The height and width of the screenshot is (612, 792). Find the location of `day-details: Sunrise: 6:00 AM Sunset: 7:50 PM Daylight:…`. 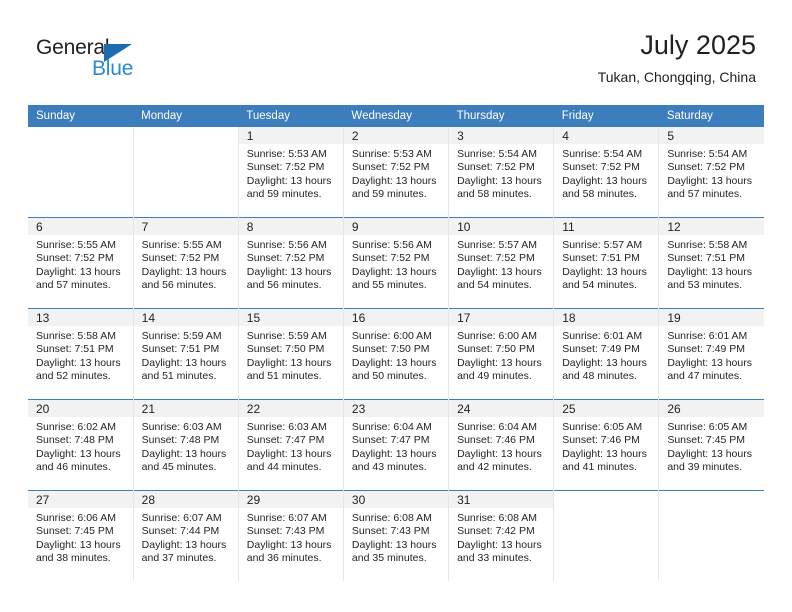

day-details: Sunrise: 6:00 AM Sunset: 7:50 PM Daylight:… is located at coordinates (501, 355).